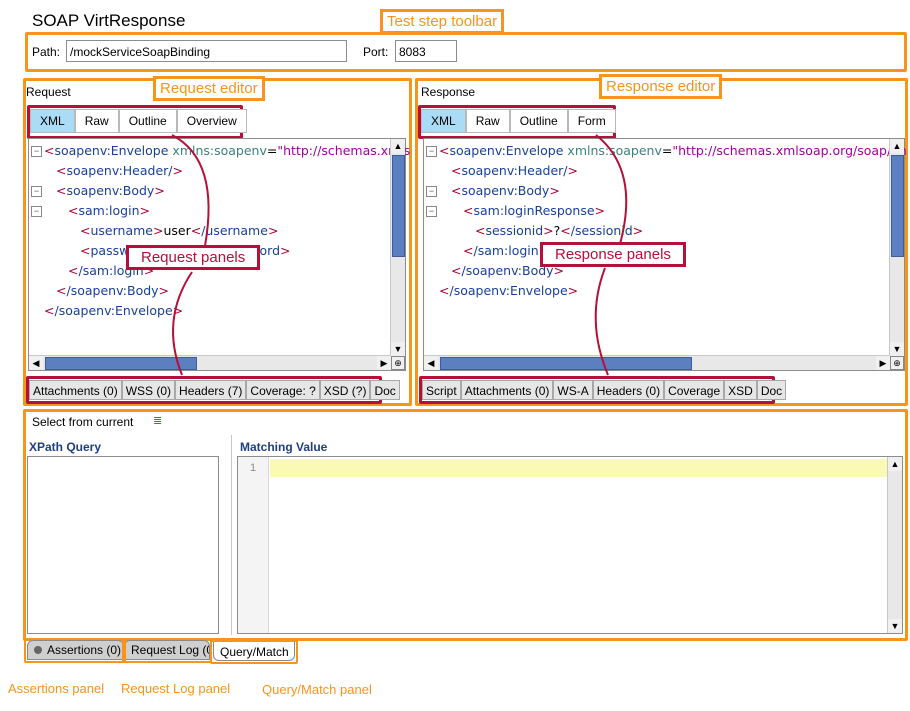 This screenshot has height=711, width=910. I want to click on query-match-tab-highlight, so click(254, 652).